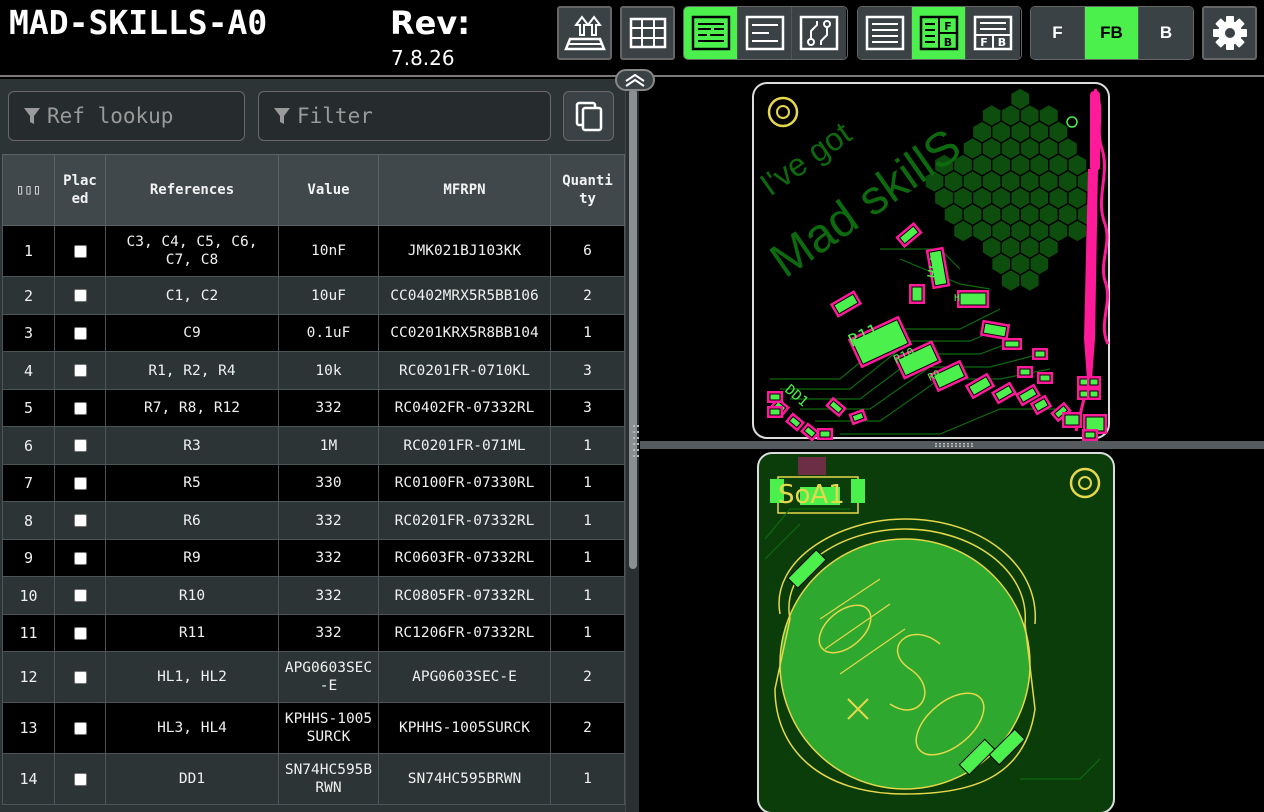 This screenshot has width=1264, height=812. I want to click on filter-box, so click(404, 116).